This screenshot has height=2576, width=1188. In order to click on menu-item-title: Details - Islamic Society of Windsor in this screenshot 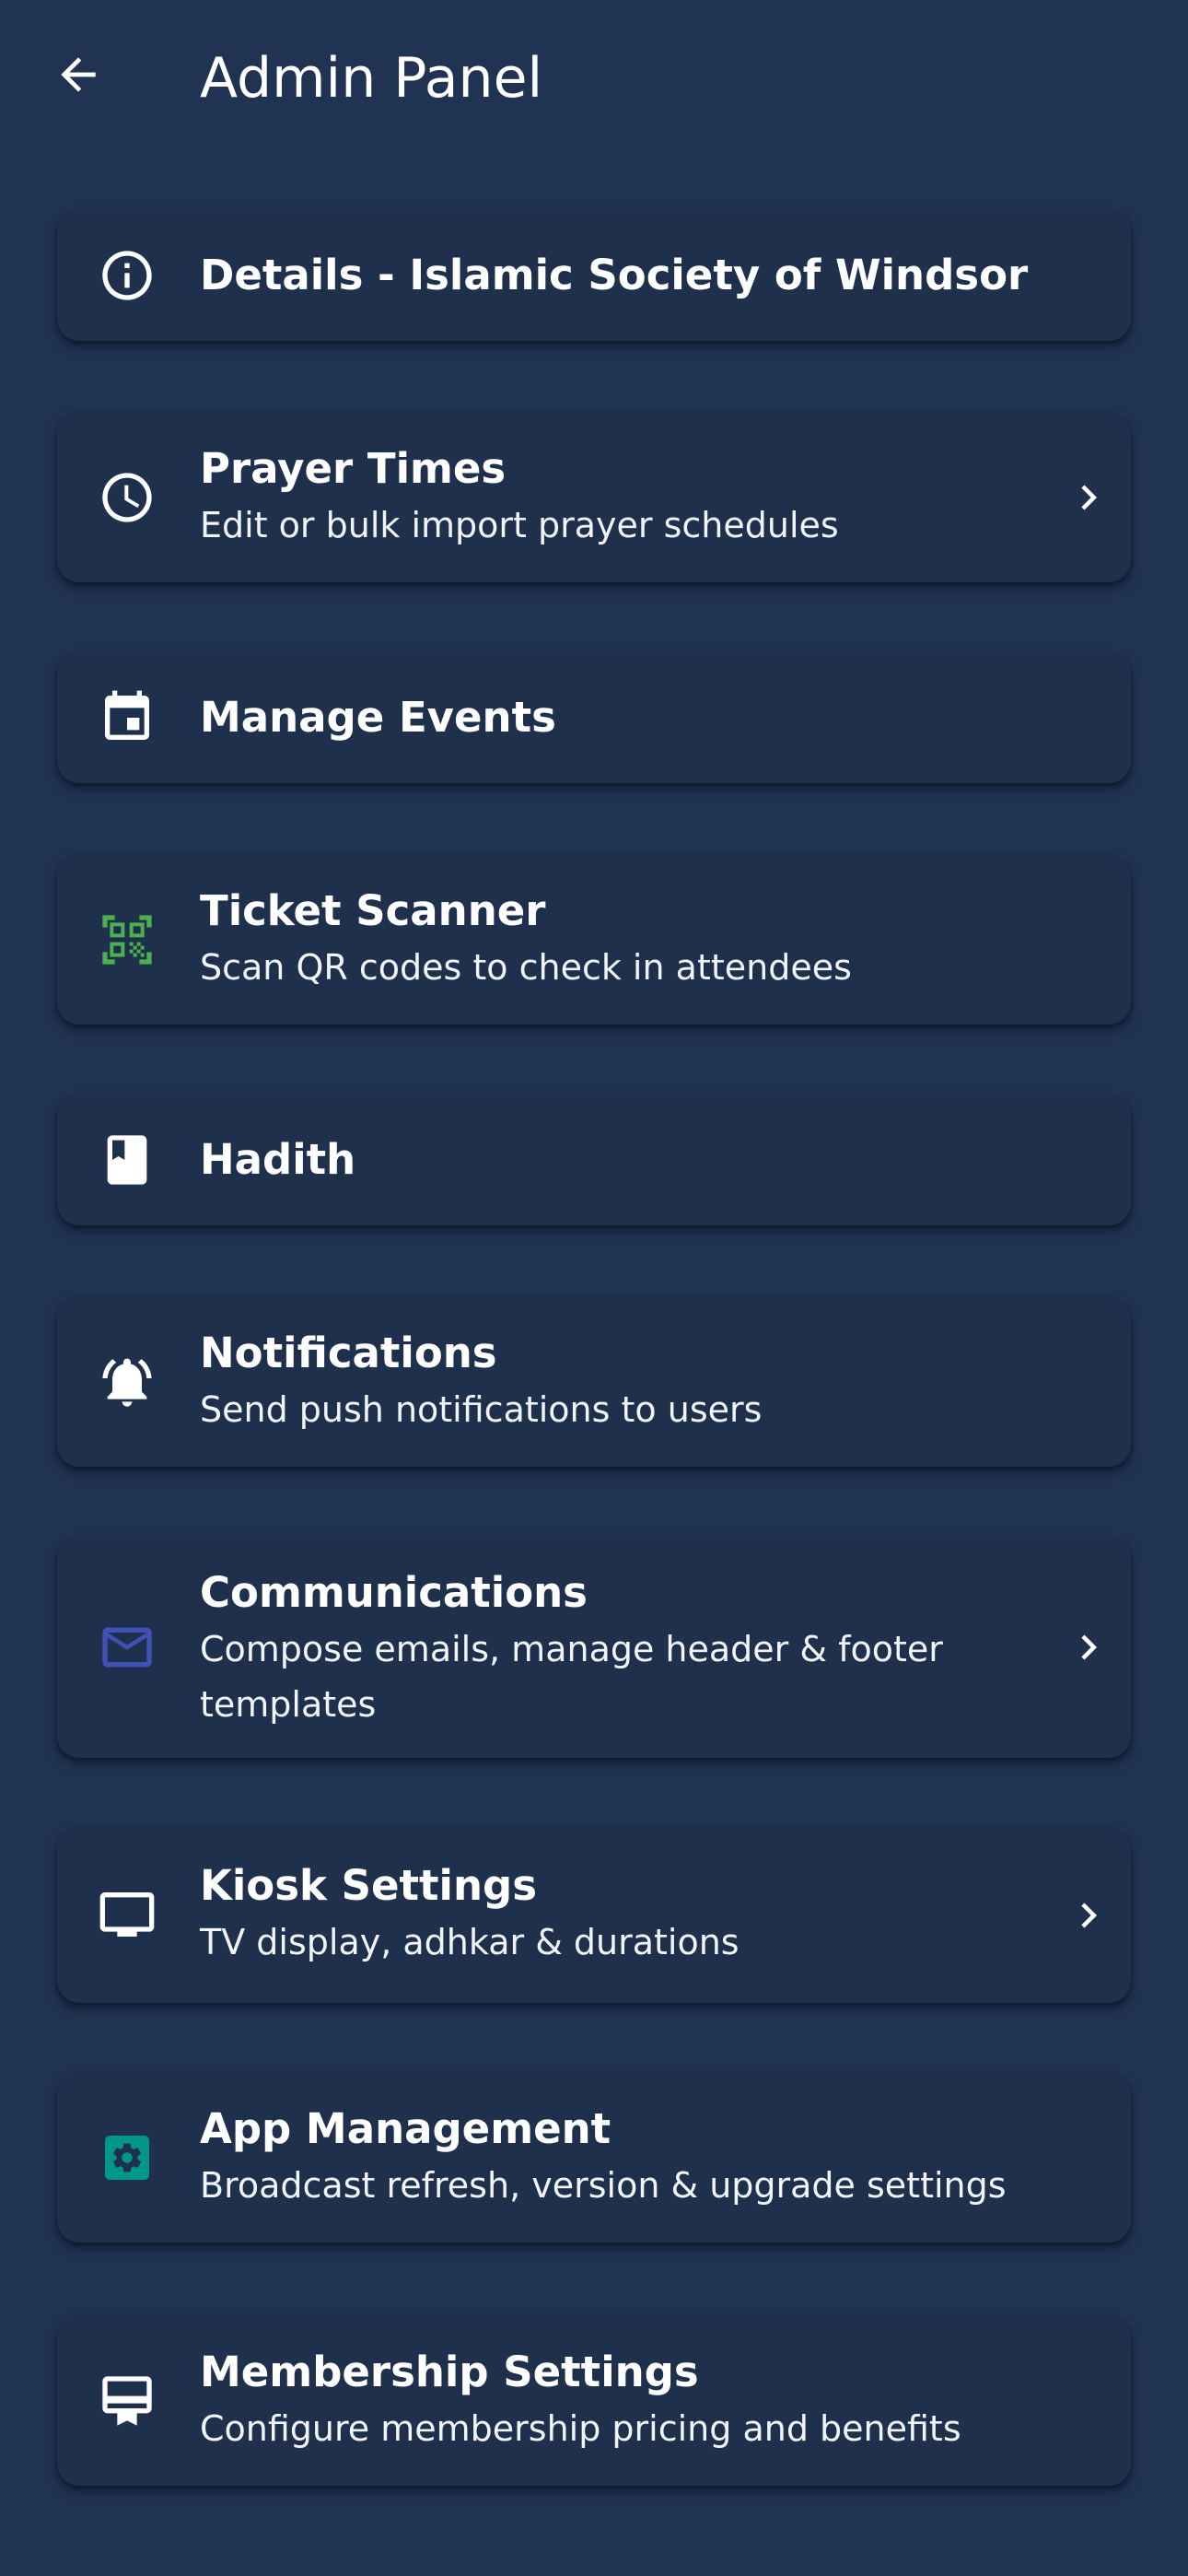, I will do `click(614, 275)`.